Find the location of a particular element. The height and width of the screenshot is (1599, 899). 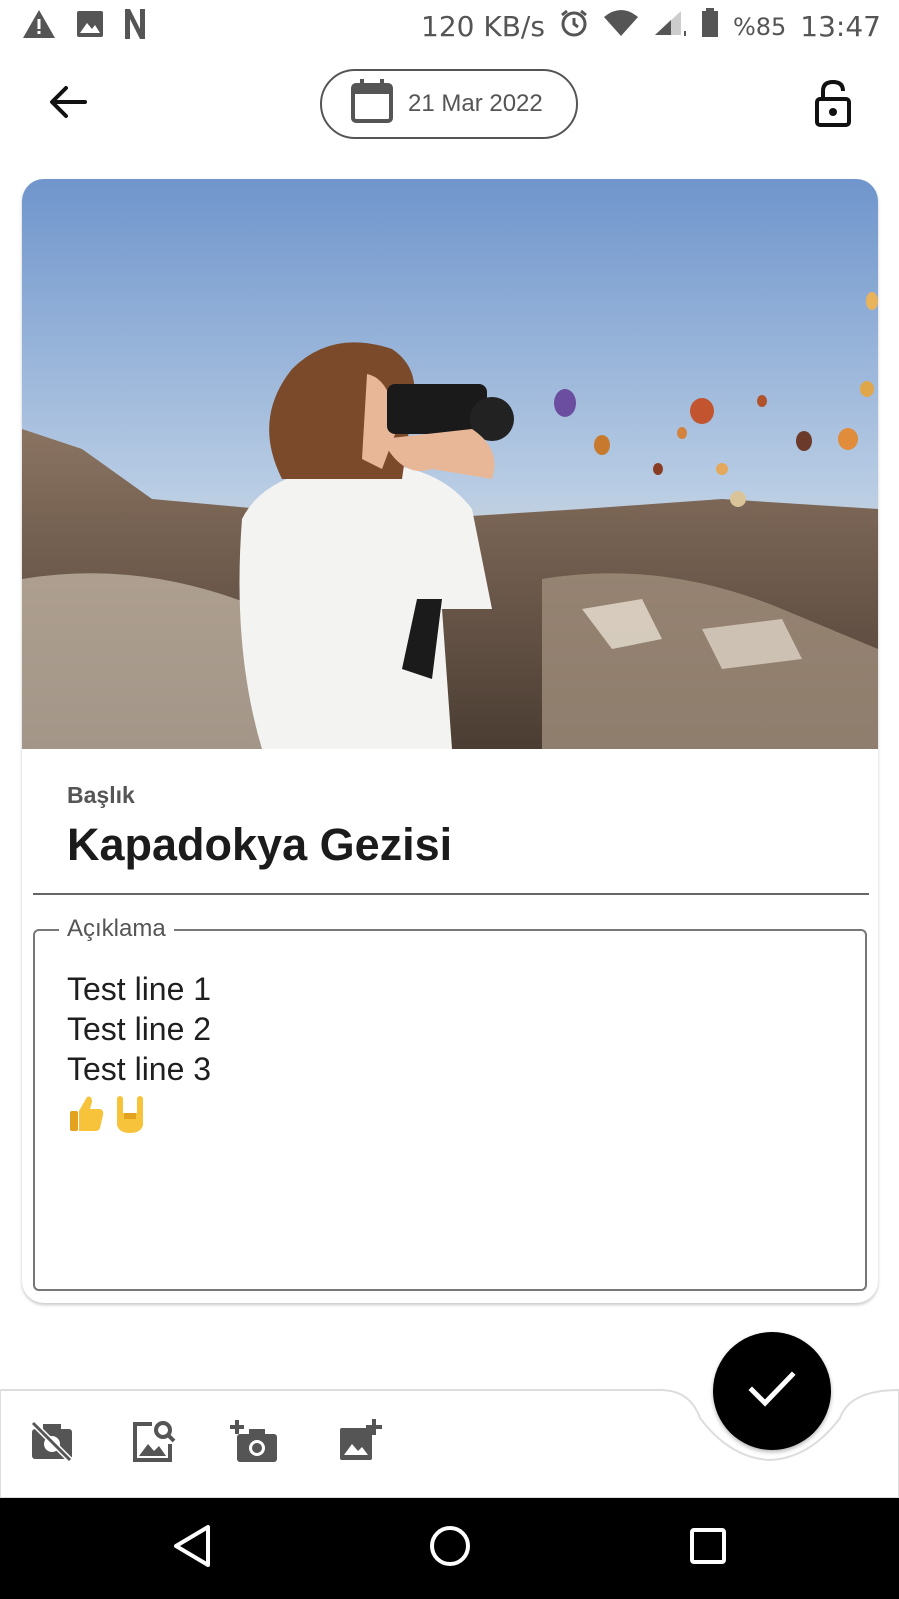

lock-toggle-button is located at coordinates (833, 105).